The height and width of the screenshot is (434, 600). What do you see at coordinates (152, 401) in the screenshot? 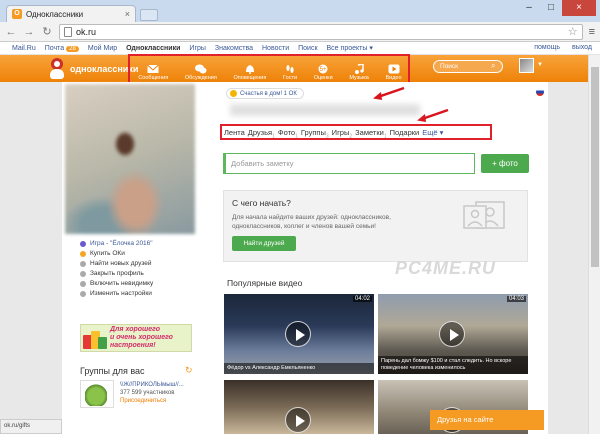
I see `join-group-link: Присоединиться` at bounding box center [152, 401].